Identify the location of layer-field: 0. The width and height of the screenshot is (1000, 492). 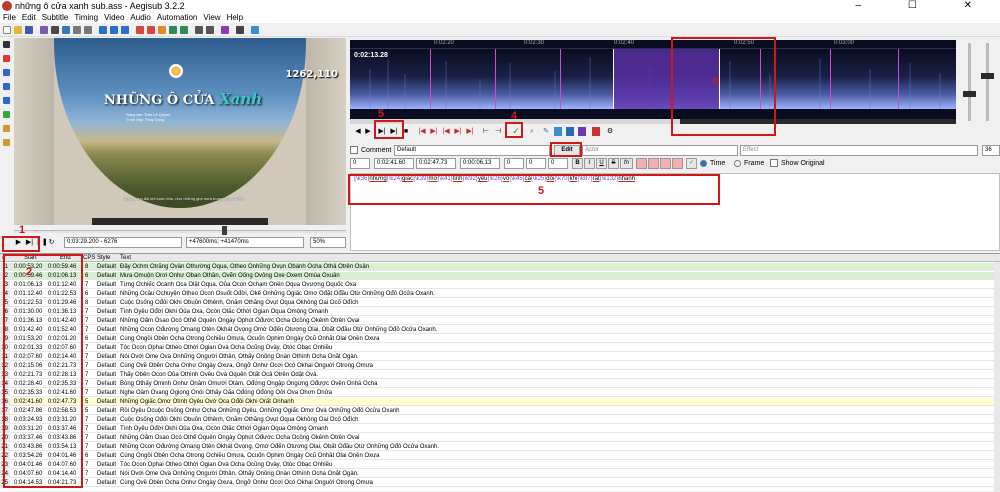
(360, 163).